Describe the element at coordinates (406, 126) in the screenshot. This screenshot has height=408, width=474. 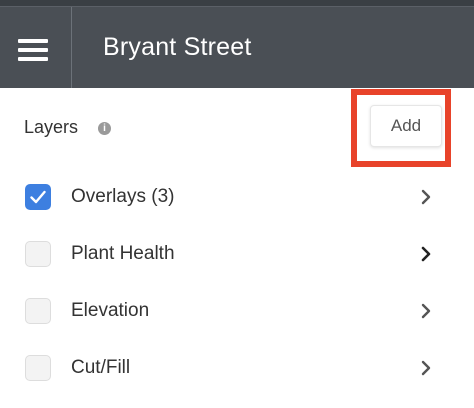
I see `add-layer-button: Add` at that location.